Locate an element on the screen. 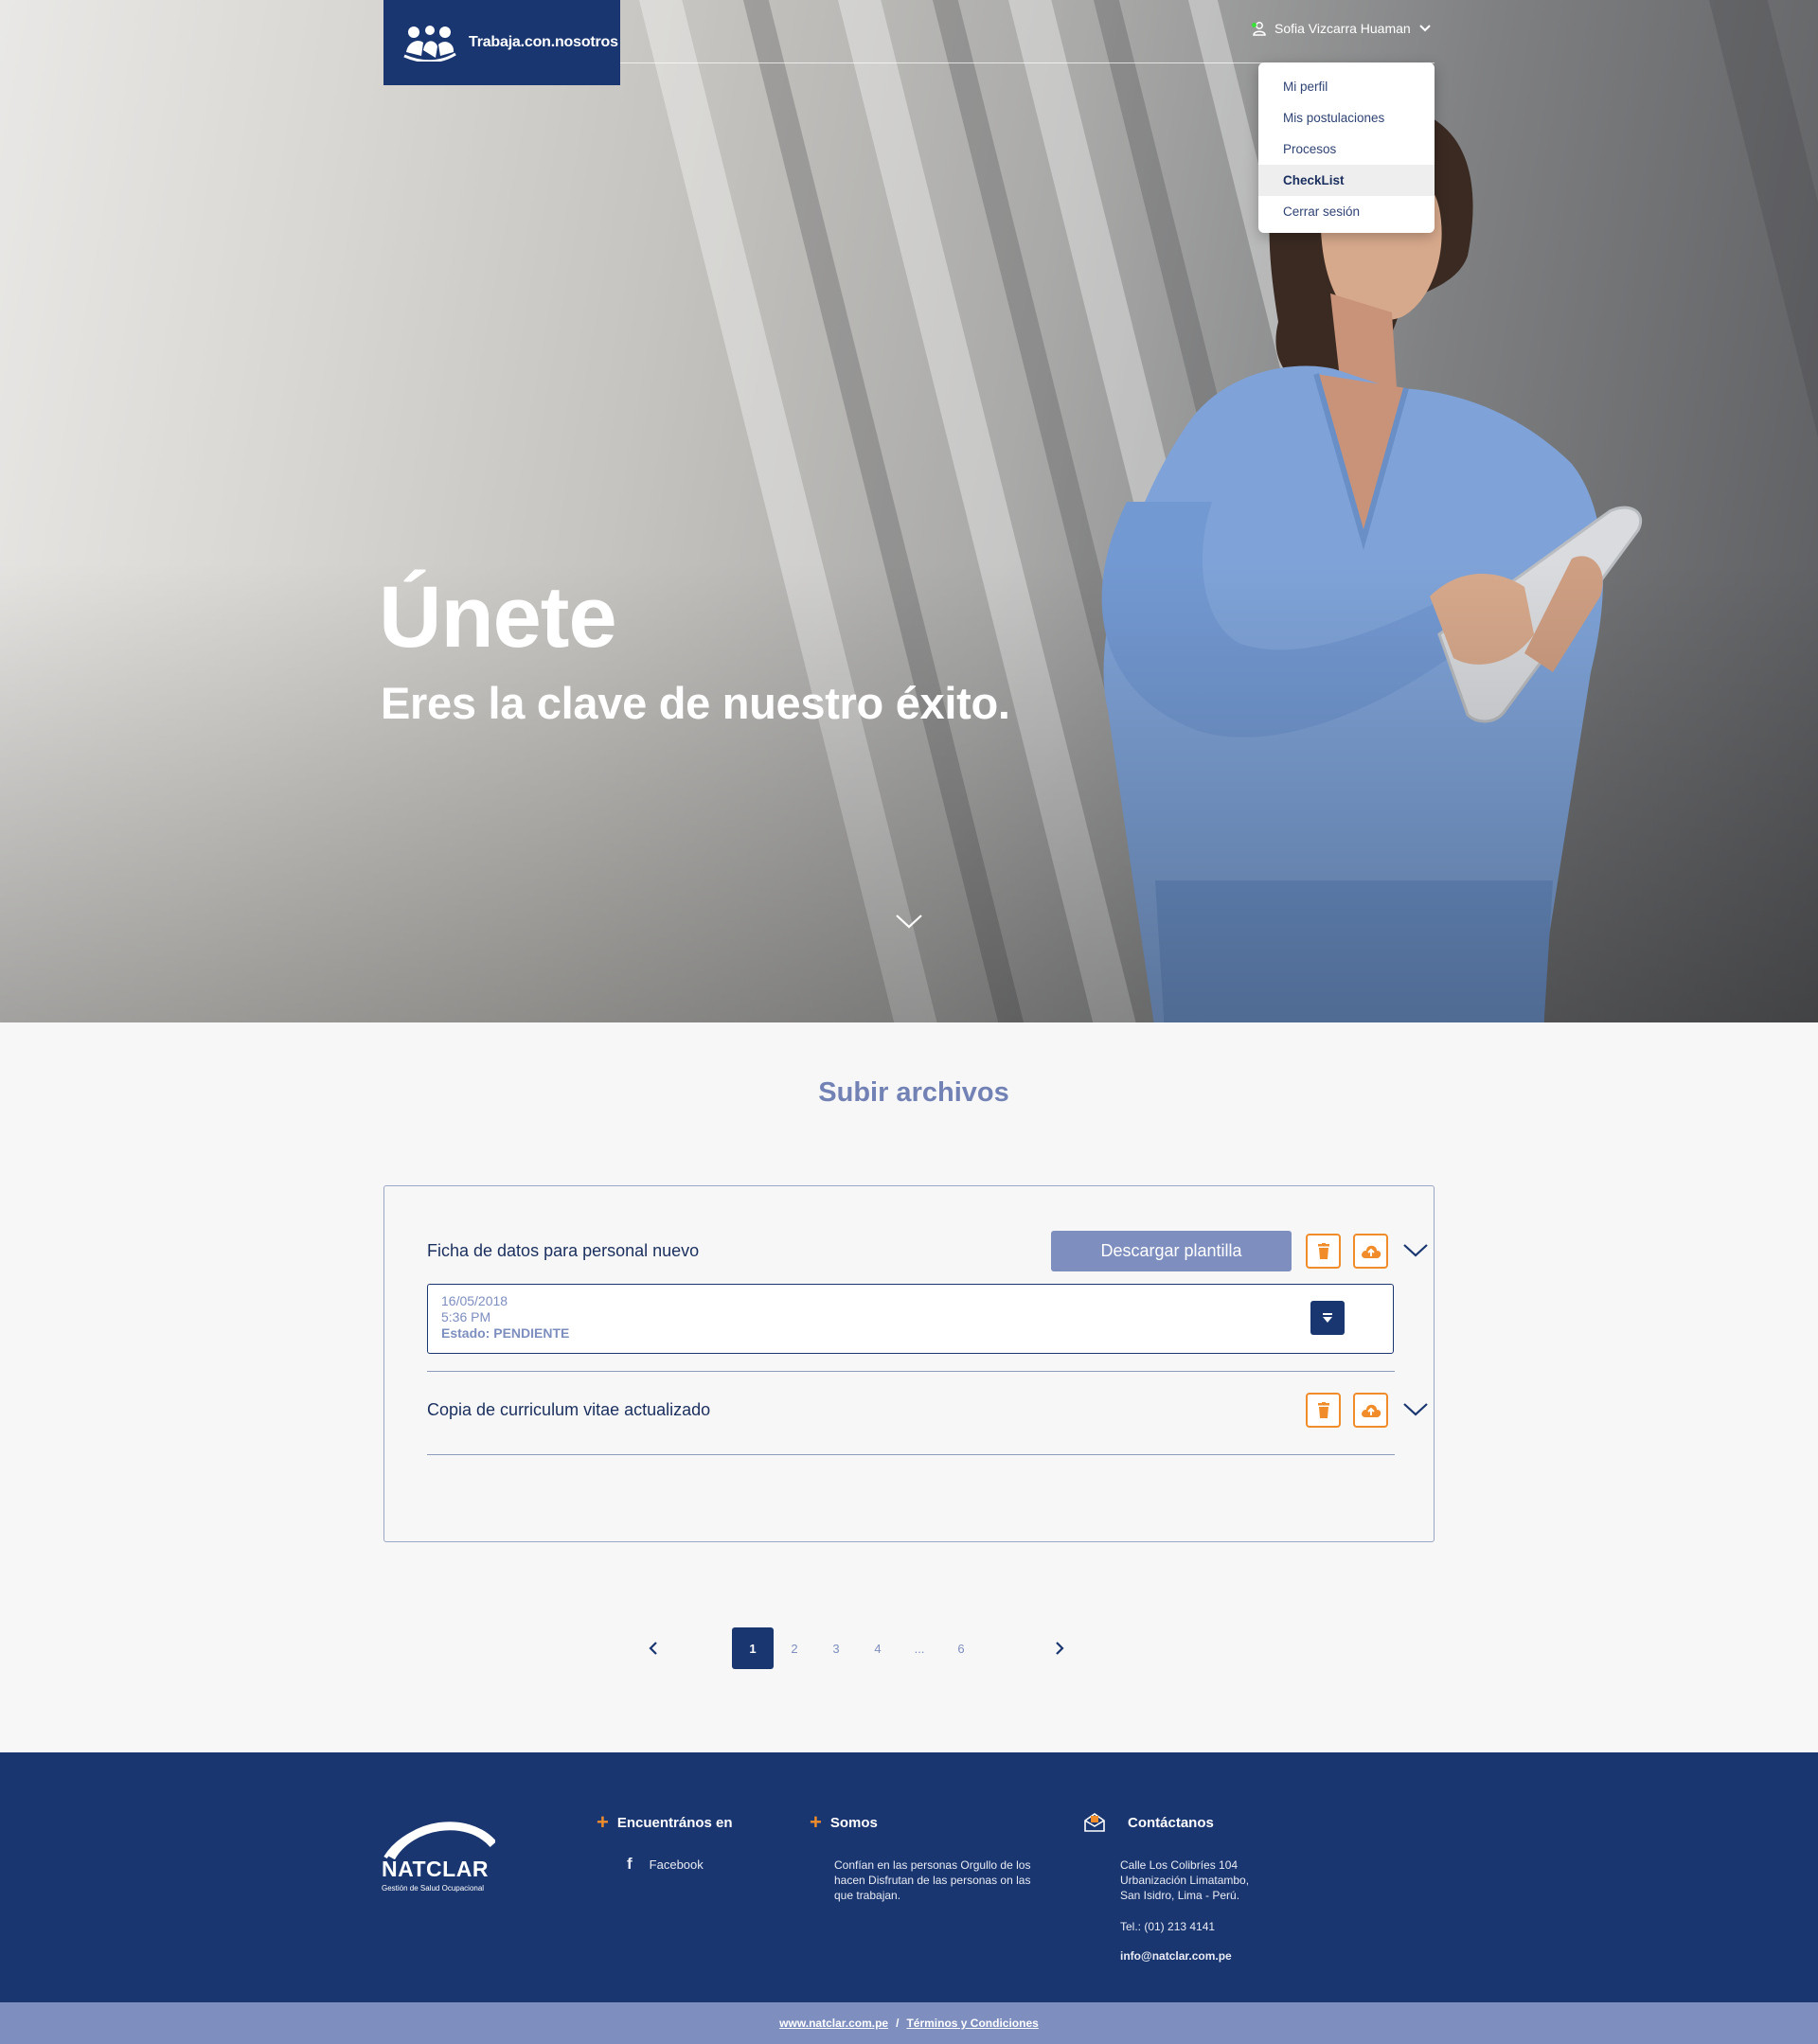  scroll-down-chevron-icon is located at coordinates (909, 921).